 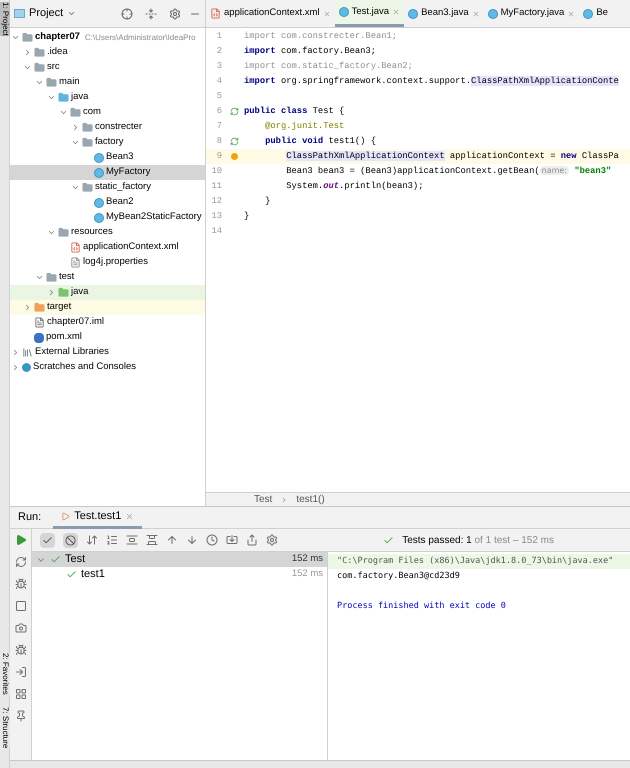 I want to click on run-icon, so click(x=20, y=540).